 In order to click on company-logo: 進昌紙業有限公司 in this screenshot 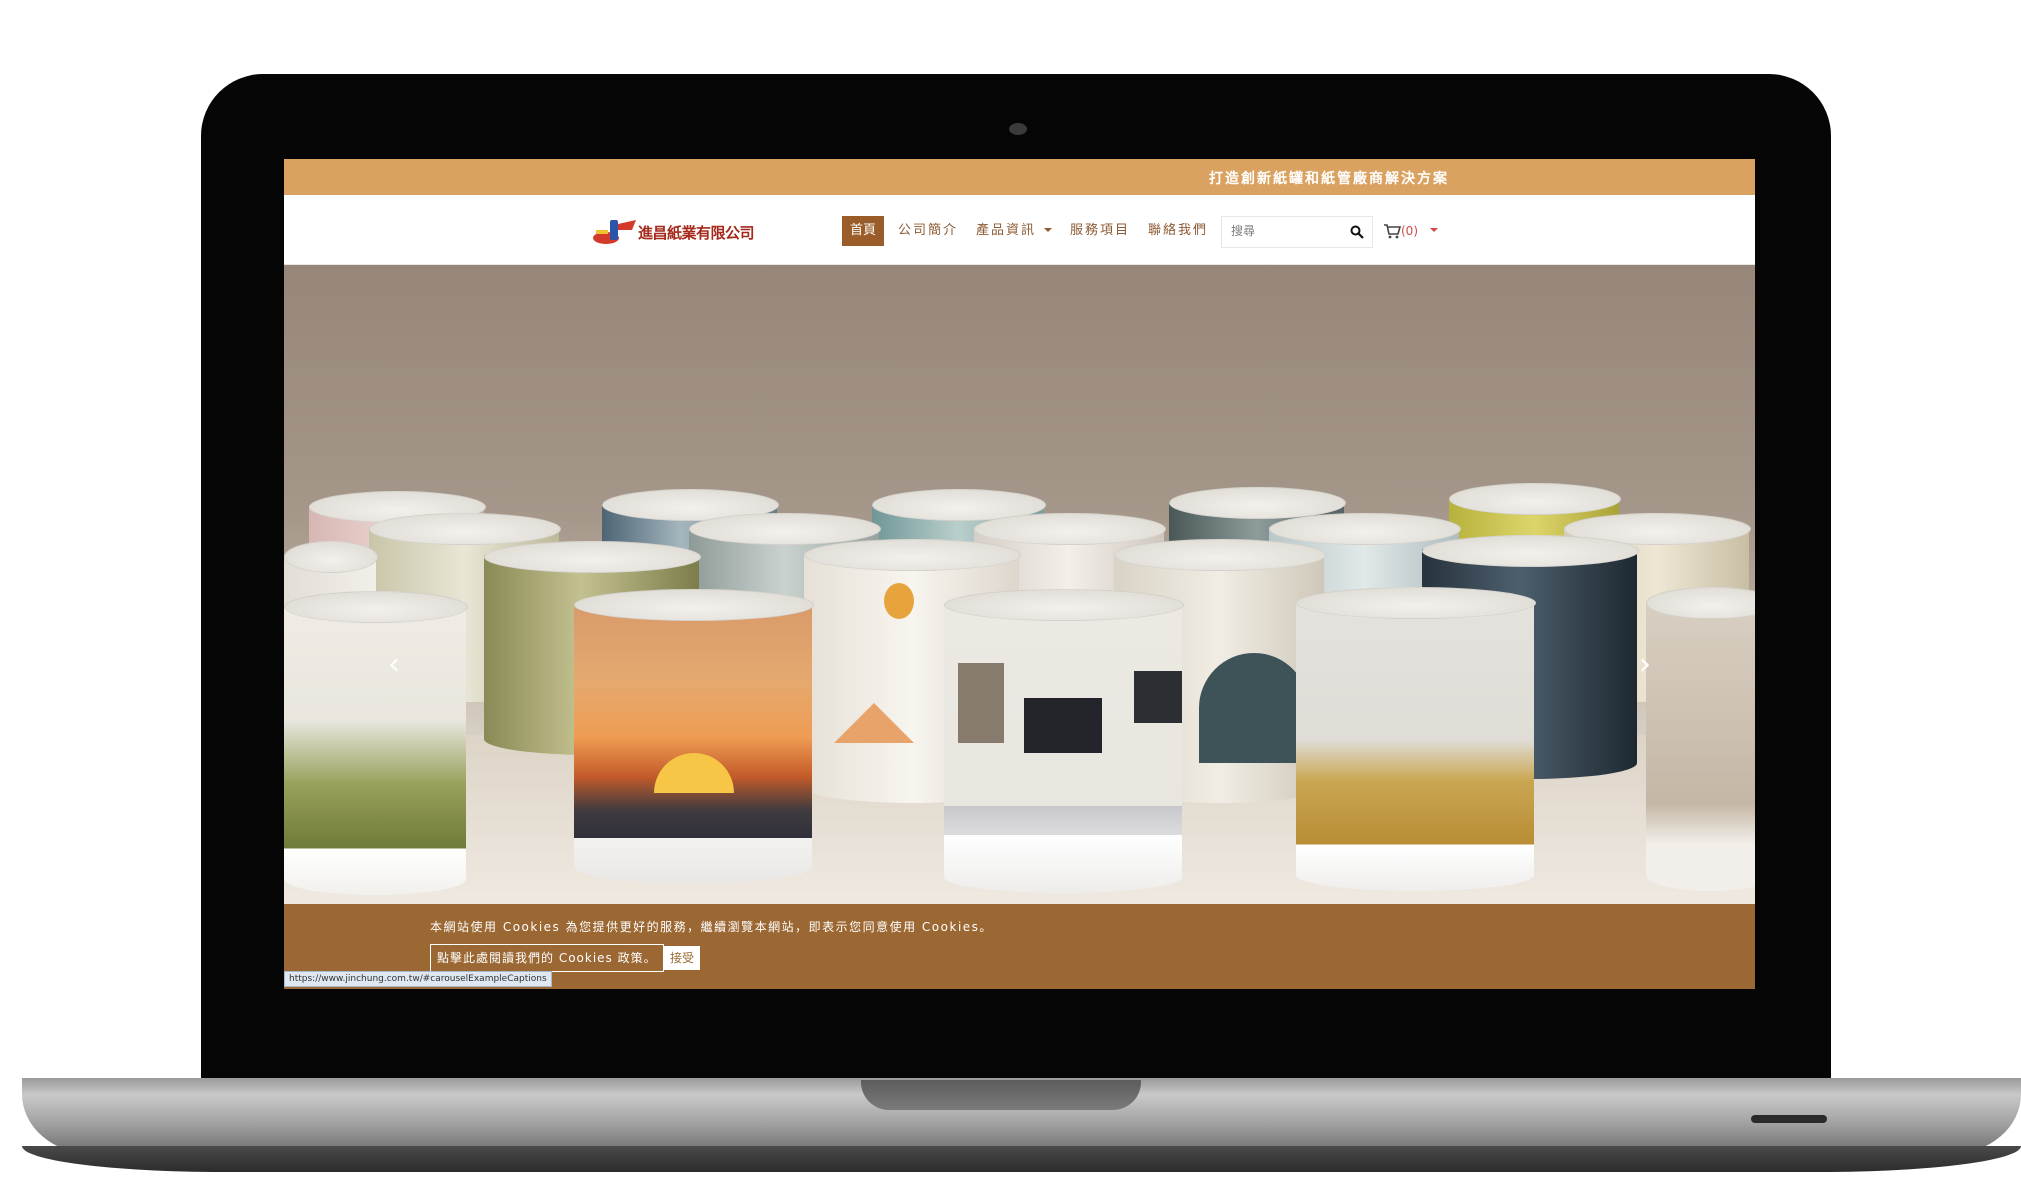, I will do `click(673, 231)`.